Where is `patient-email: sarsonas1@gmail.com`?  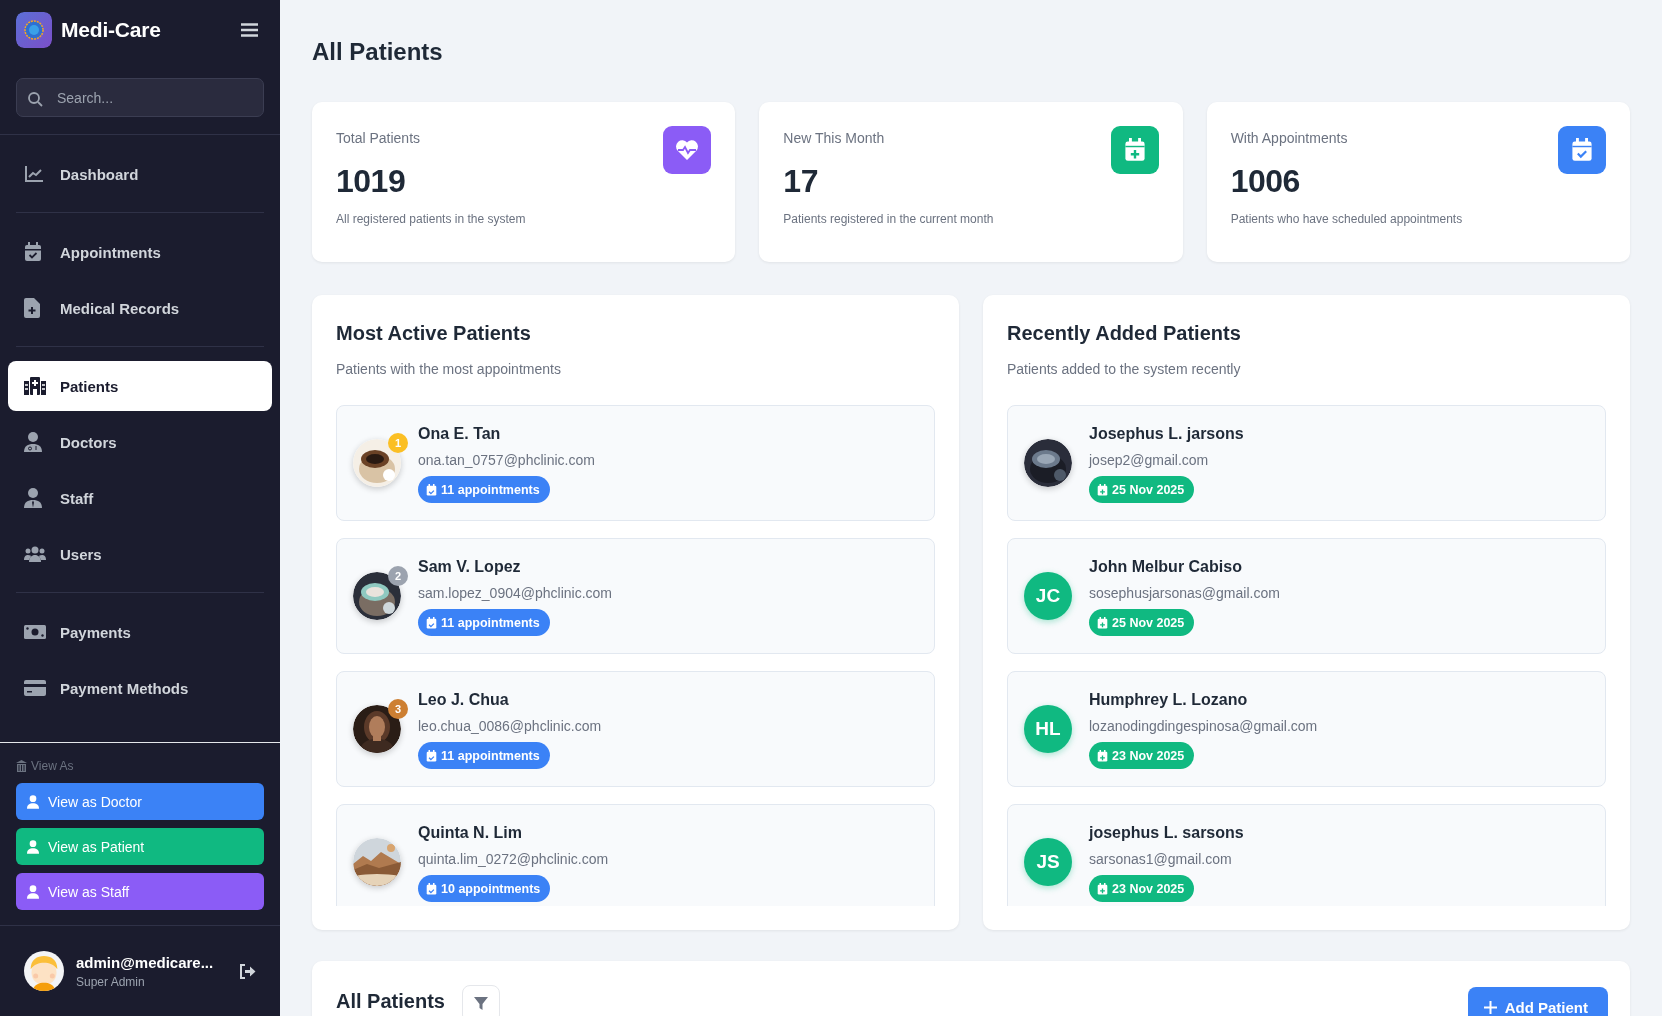
patient-email: sarsonas1@gmail.com is located at coordinates (1160, 859).